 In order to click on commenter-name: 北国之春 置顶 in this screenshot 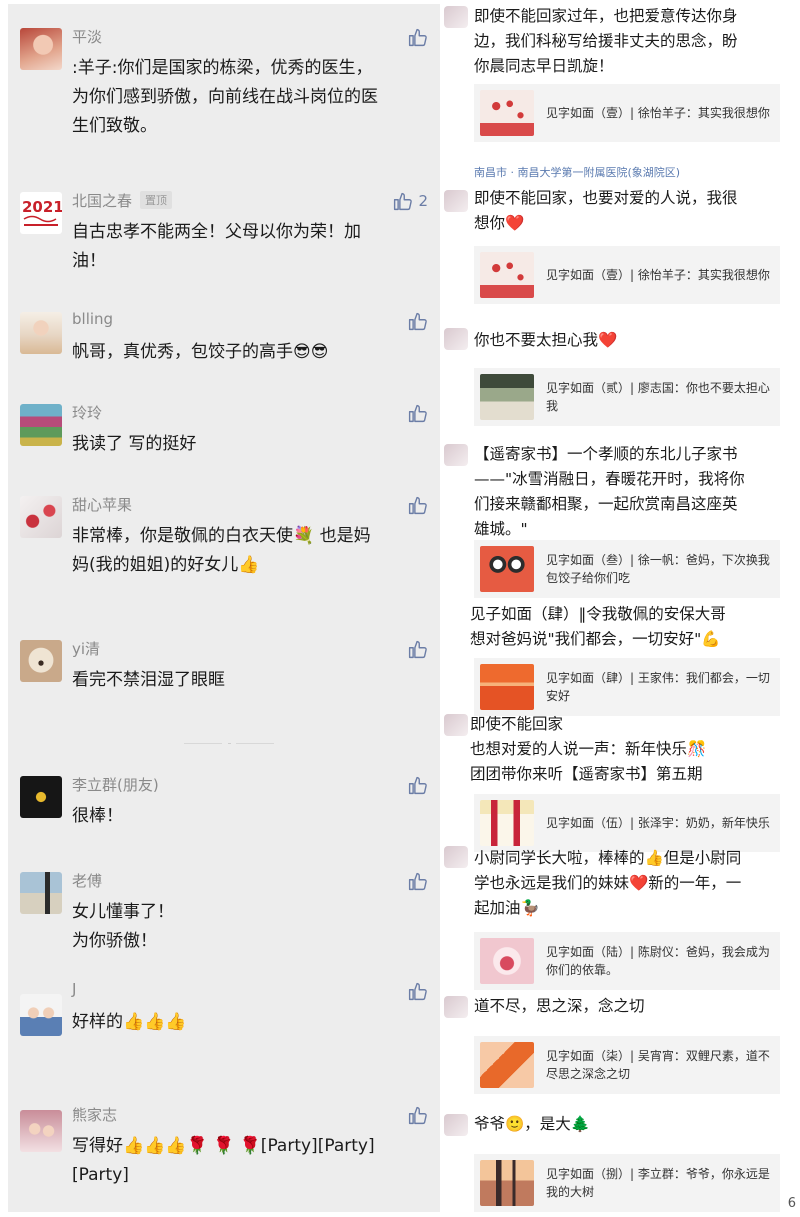, I will do `click(122, 200)`.